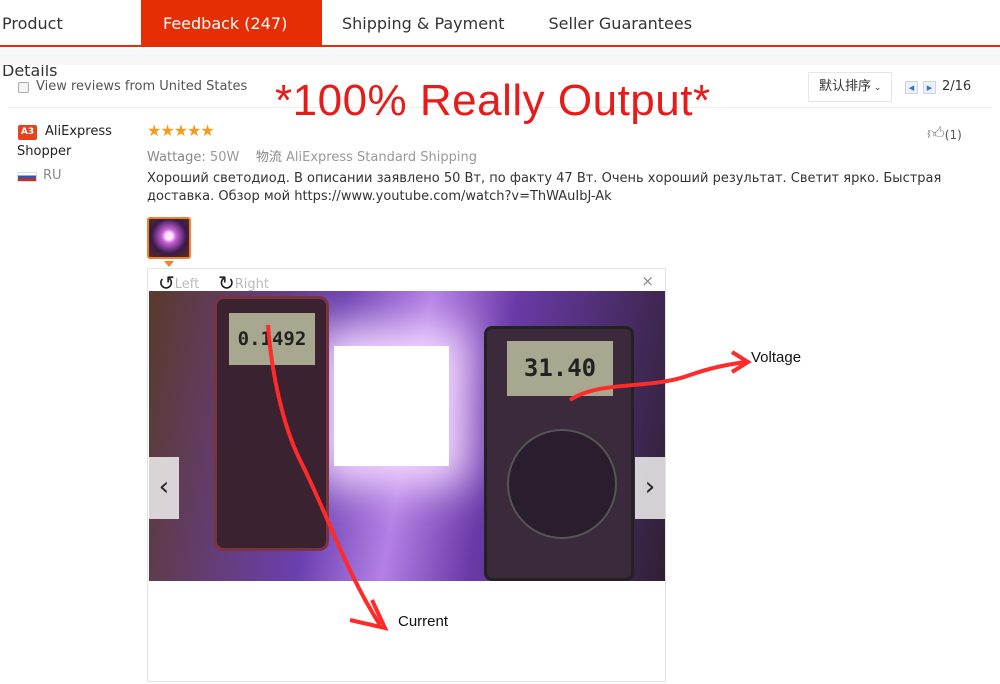  Describe the element at coordinates (382, 157) in the screenshot. I see `shipping-value: AliExpress Standard Shipping` at that location.